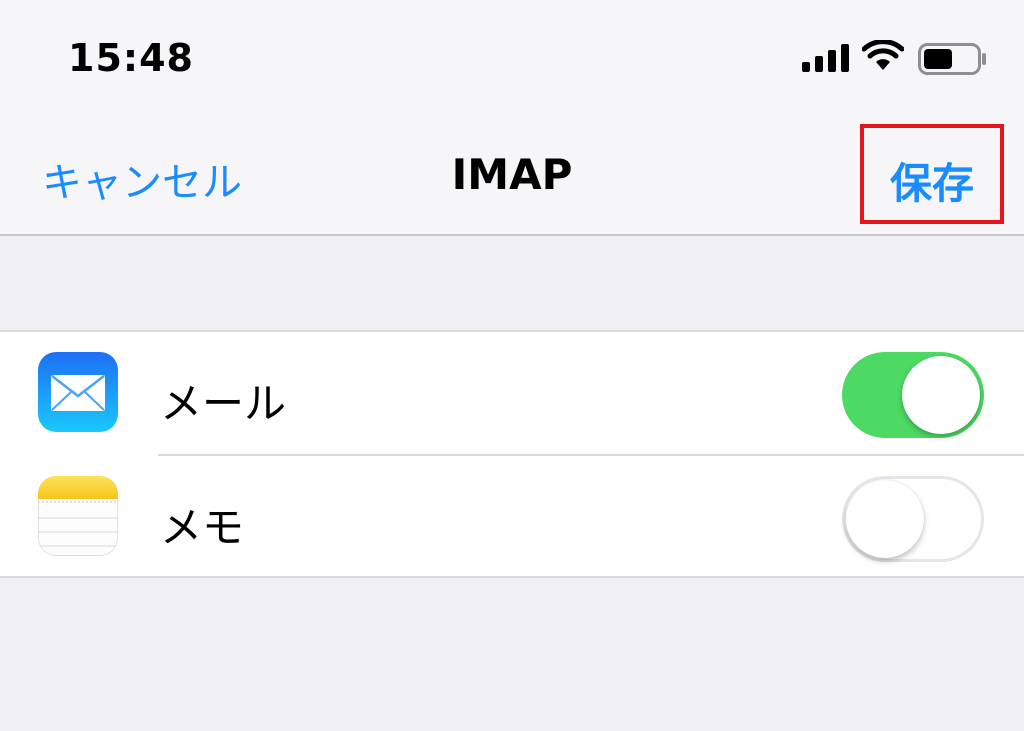 Image resolution: width=1024 pixels, height=731 pixels. What do you see at coordinates (883, 55) in the screenshot?
I see `wifi-icon` at bounding box center [883, 55].